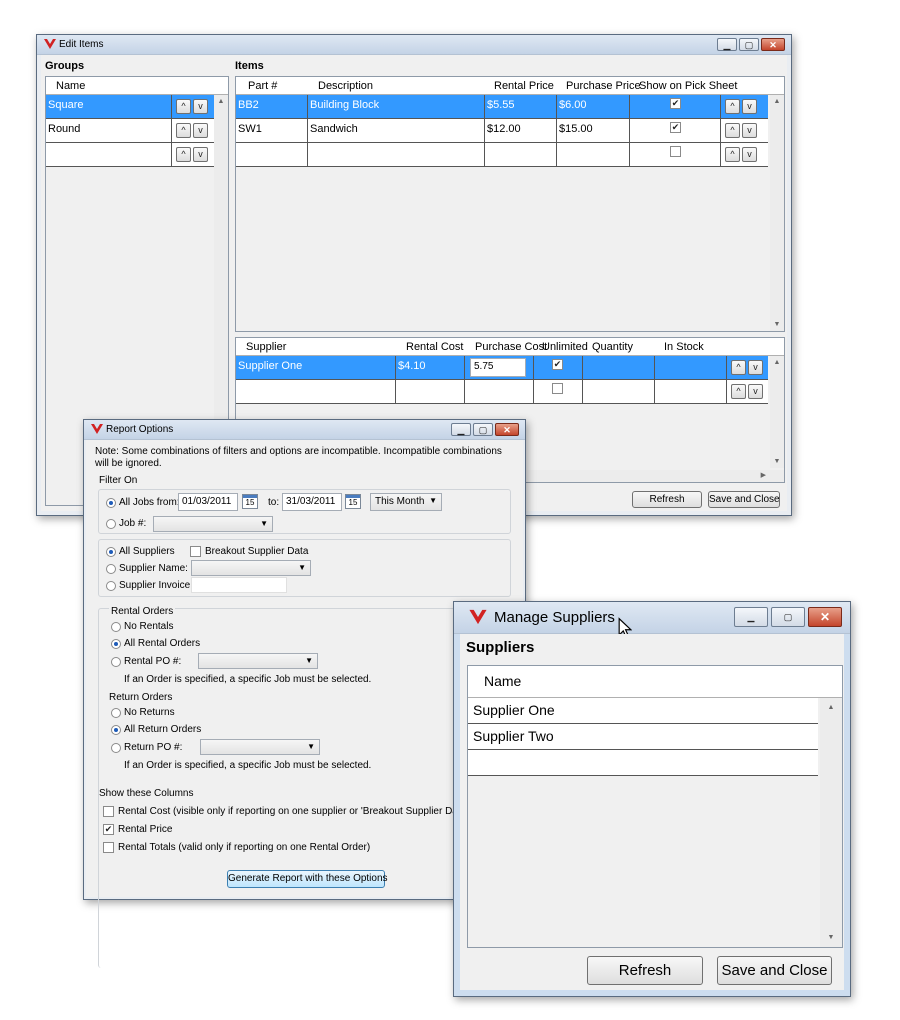  What do you see at coordinates (414, 45) in the screenshot?
I see `edit-items-titlebar: Edit Items ▁ ▢ ✕` at bounding box center [414, 45].